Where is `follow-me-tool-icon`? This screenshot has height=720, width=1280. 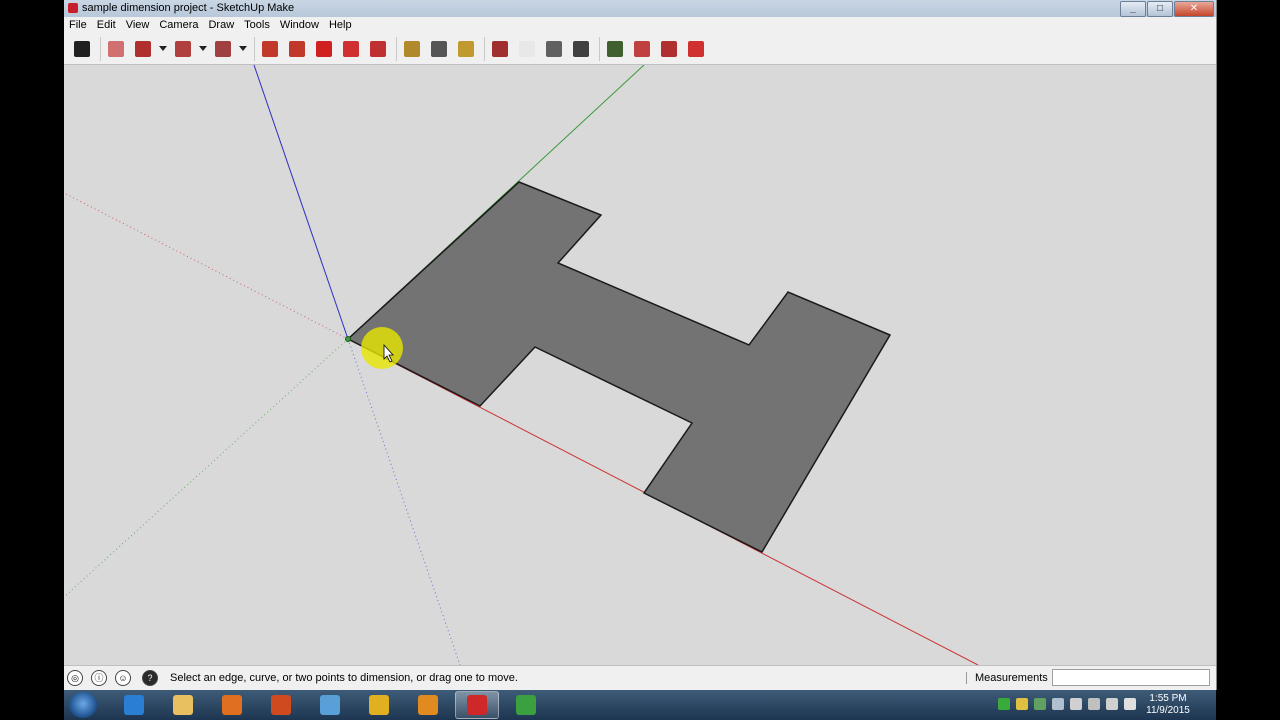
follow-me-tool-icon is located at coordinates (297, 48).